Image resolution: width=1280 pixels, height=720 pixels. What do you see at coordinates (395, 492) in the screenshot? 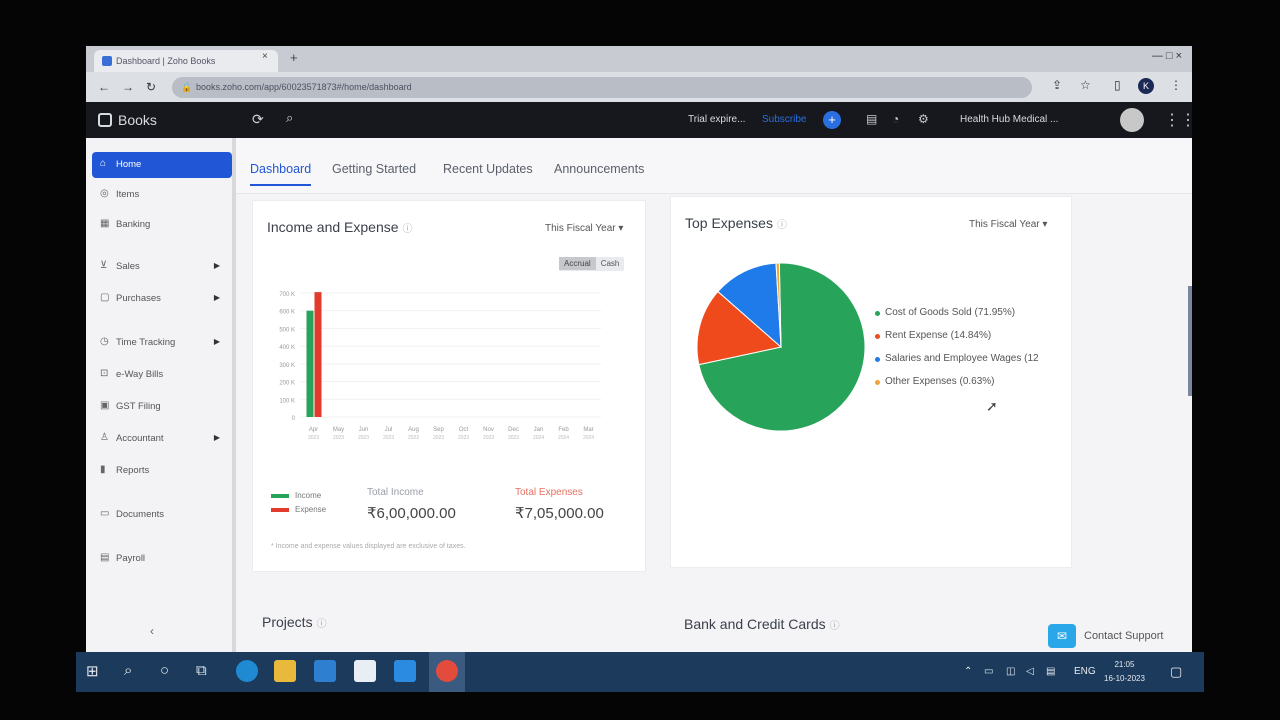
I see `total-income-label: Total Income` at bounding box center [395, 492].